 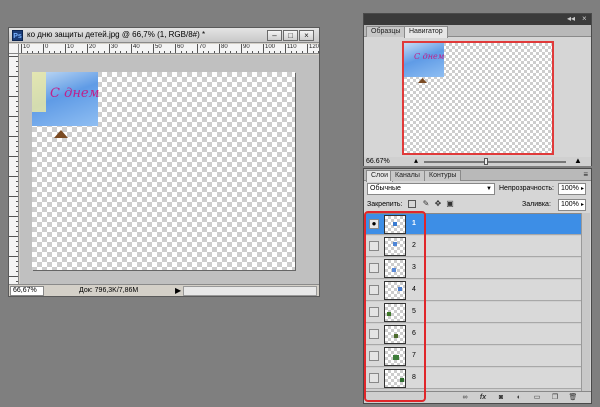 I want to click on sky-image-layer: С днем, so click(x=66, y=99).